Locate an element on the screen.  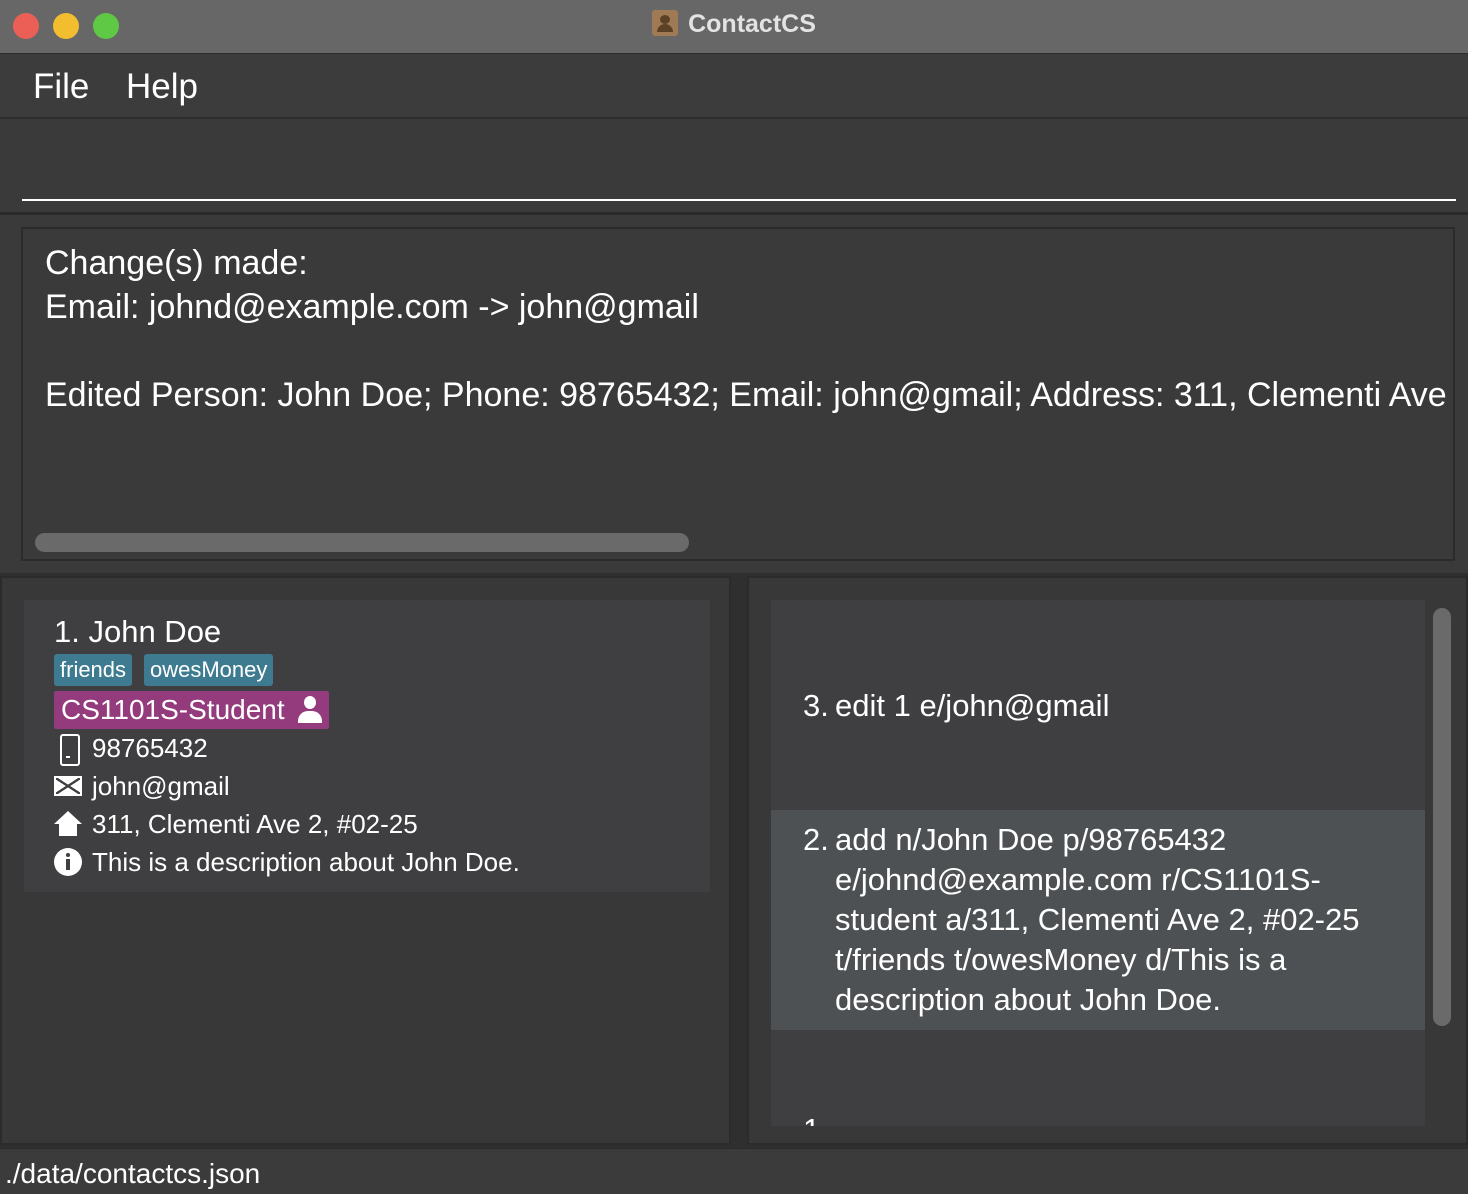
history-vertical-scrollbar is located at coordinates (1442, 817).